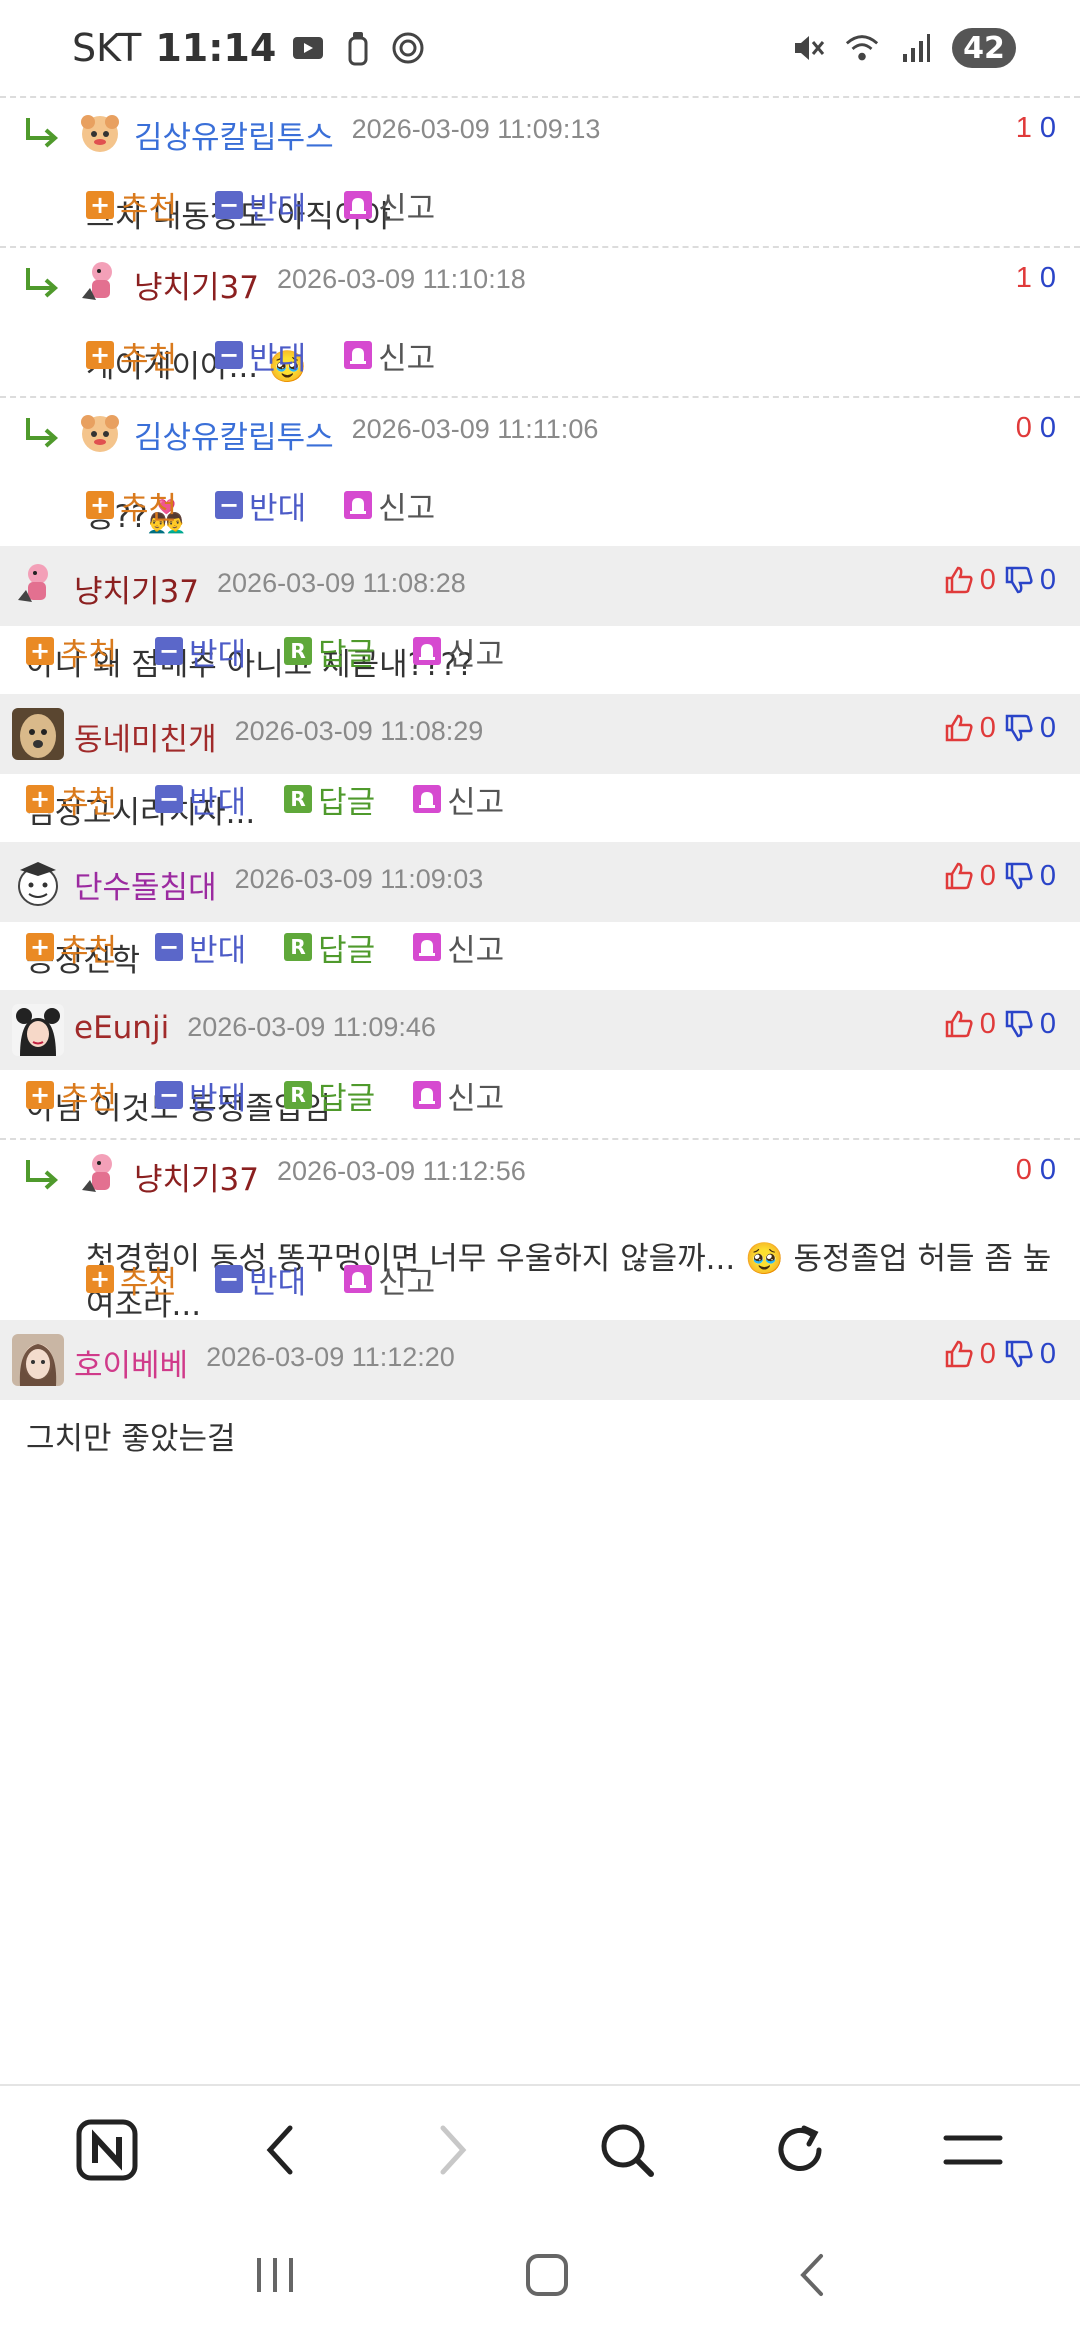 Image resolution: width=1080 pixels, height=2340 pixels. What do you see at coordinates (800, 2150) in the screenshot?
I see `refresh-icon` at bounding box center [800, 2150].